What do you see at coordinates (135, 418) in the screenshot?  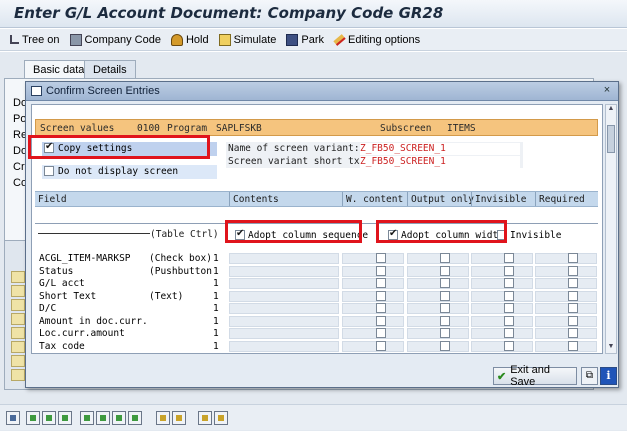 I see `copy-row-icon` at bounding box center [135, 418].